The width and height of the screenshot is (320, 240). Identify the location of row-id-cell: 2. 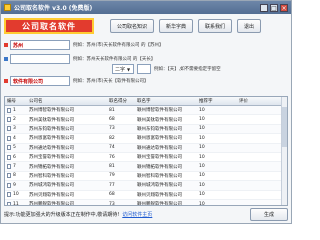
(16, 119).